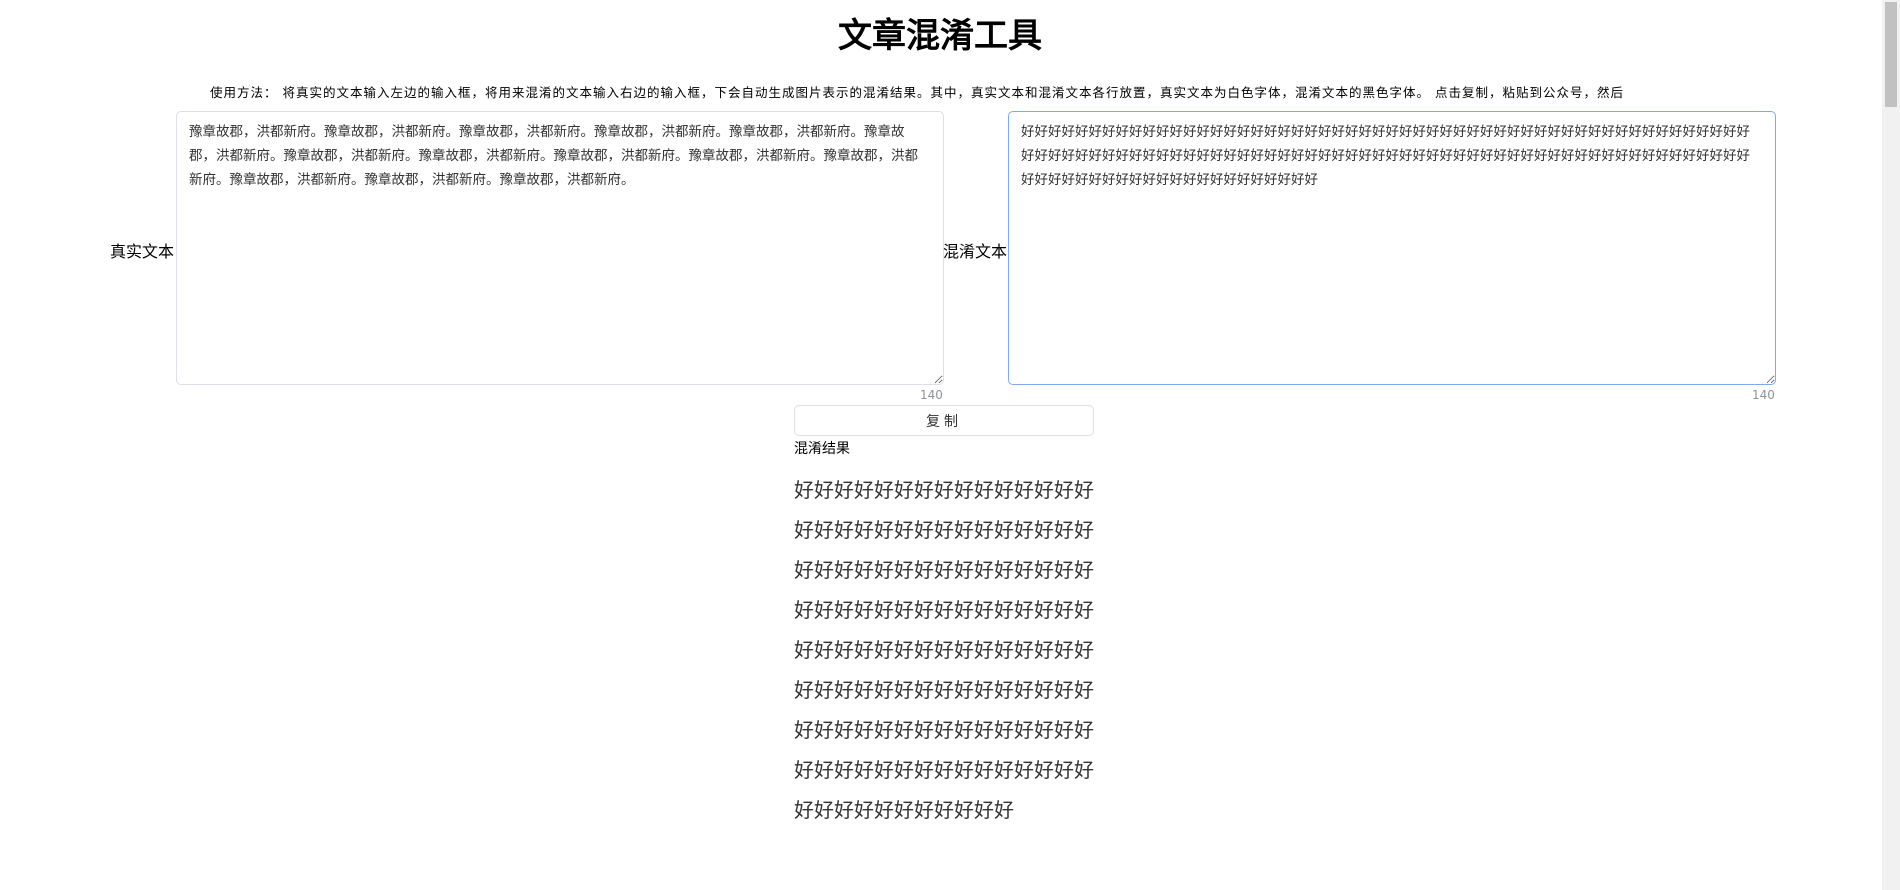 Image resolution: width=1900 pixels, height=890 pixels. Describe the element at coordinates (1763, 395) in the screenshot. I see `obfuscation-text-count: 140` at that location.